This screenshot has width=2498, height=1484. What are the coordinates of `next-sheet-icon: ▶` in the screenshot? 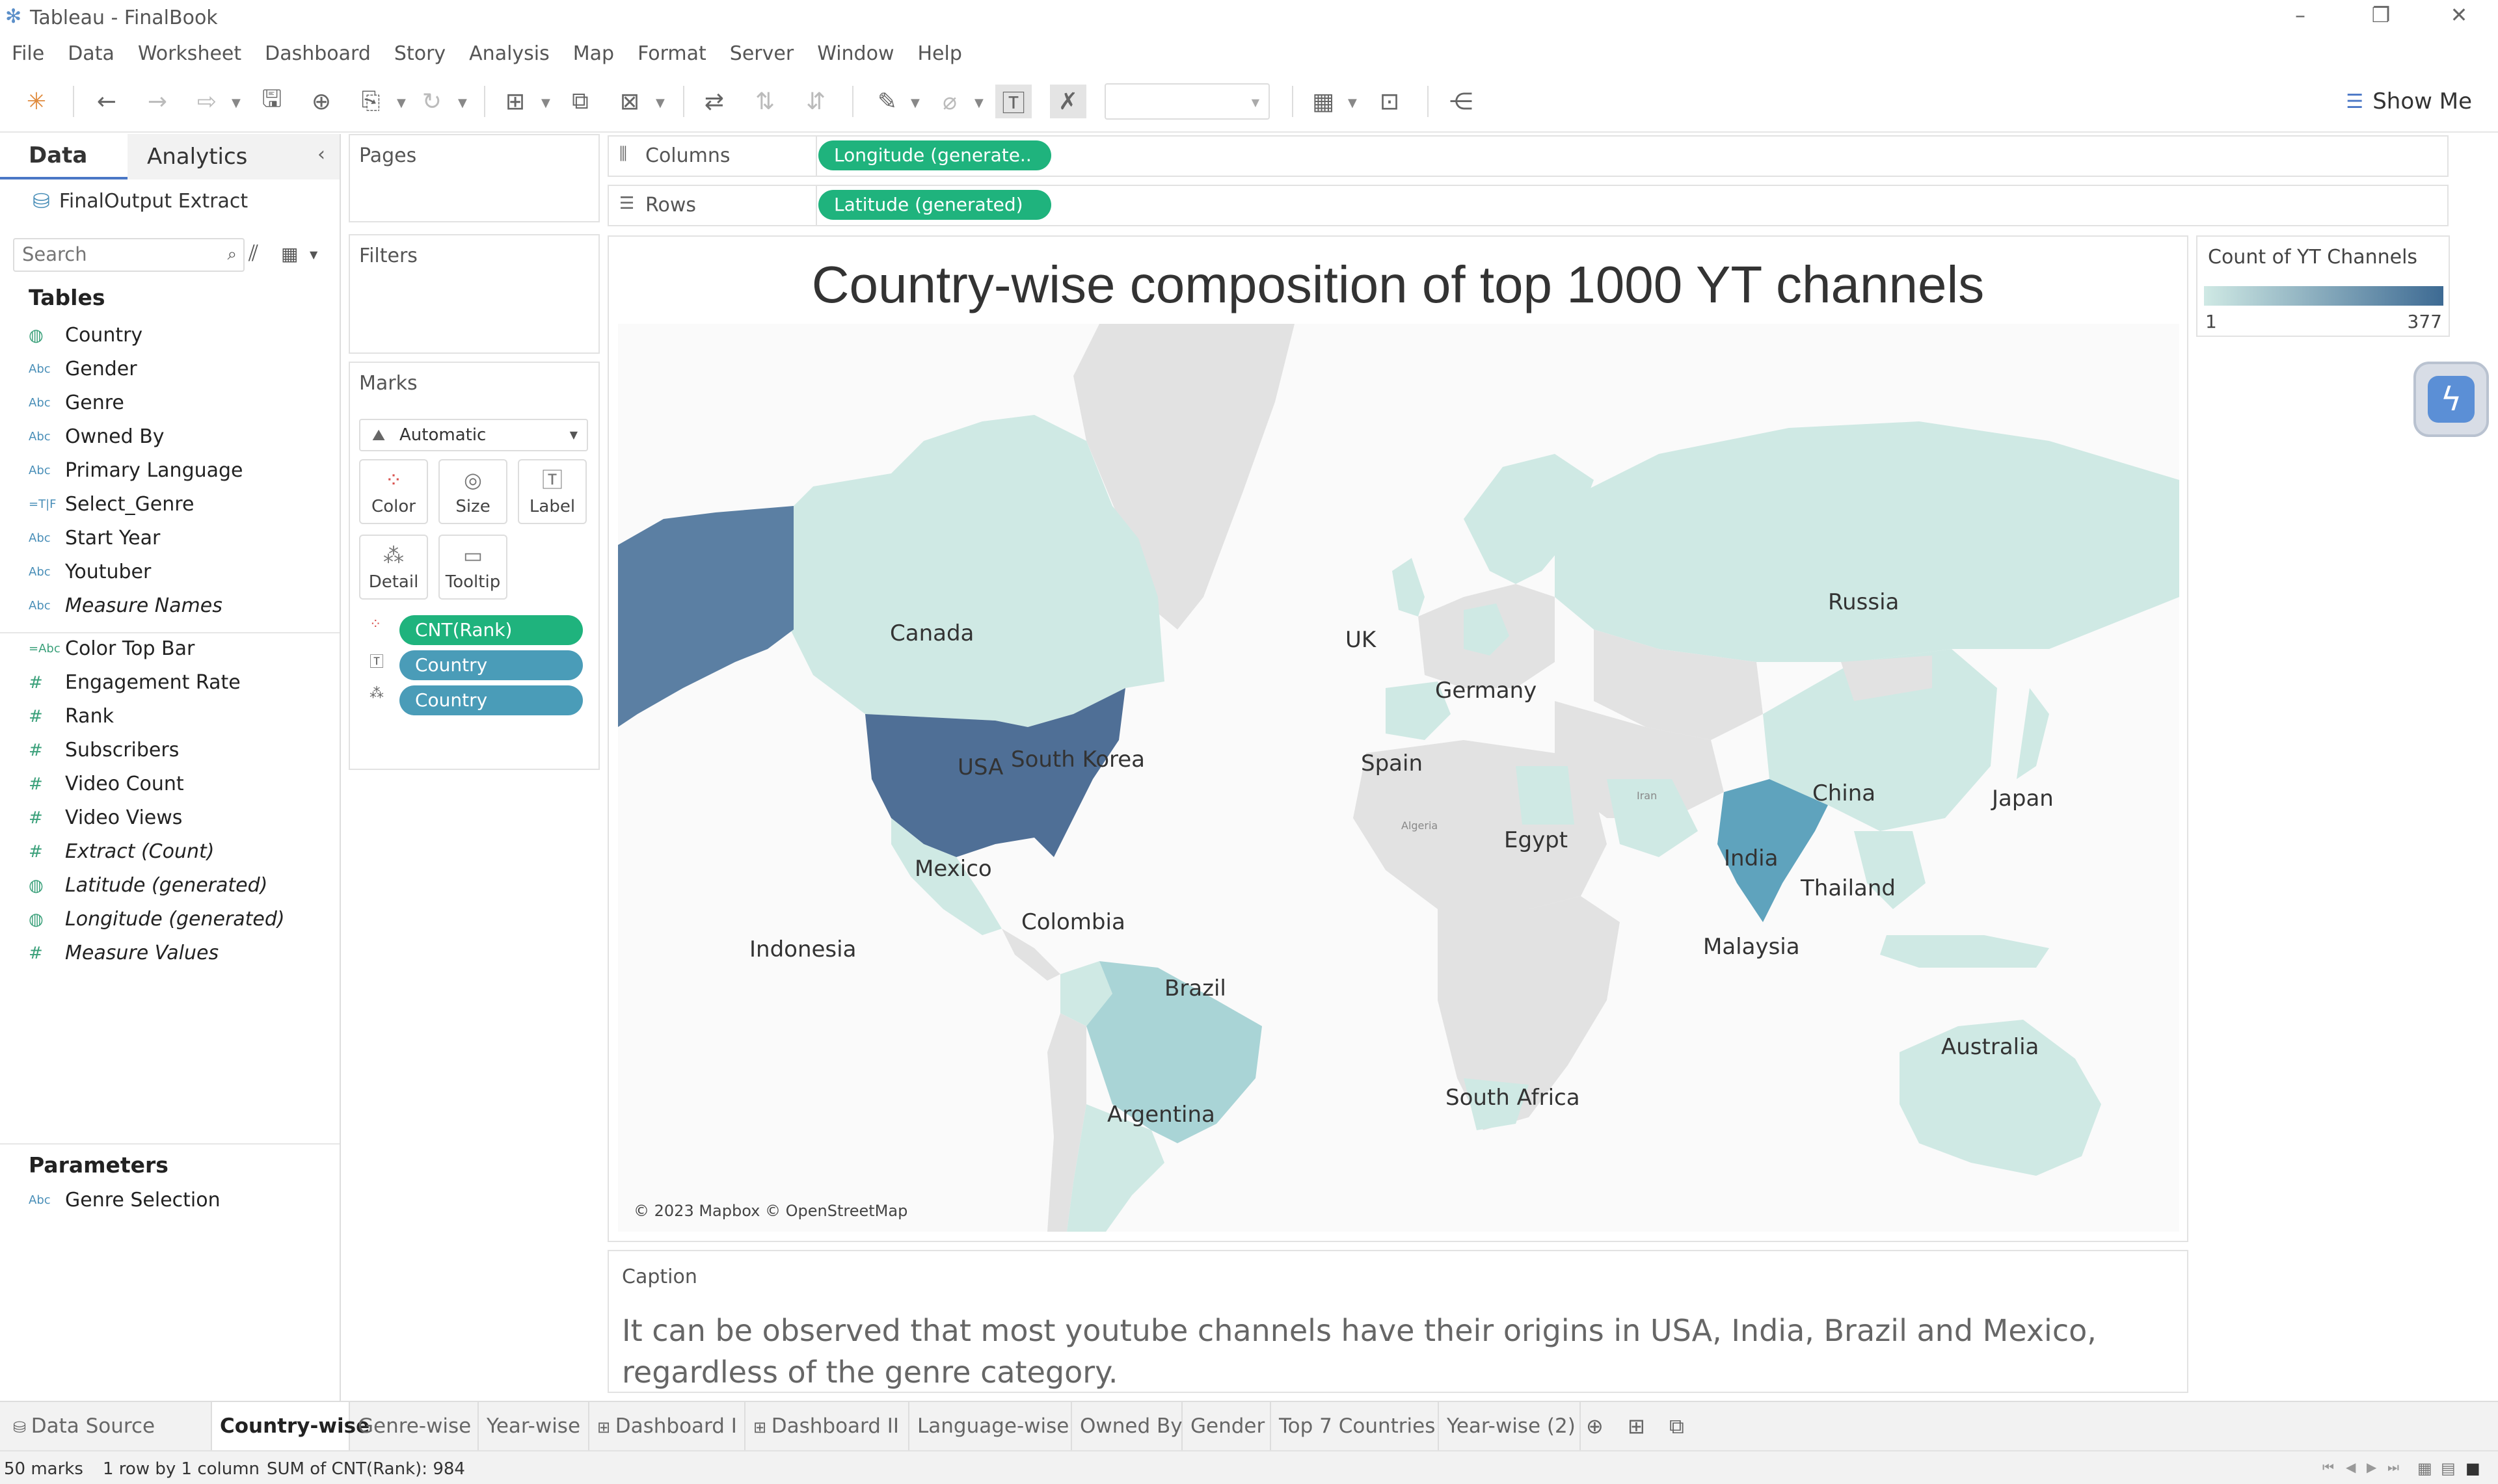 It's located at (2371, 1467).